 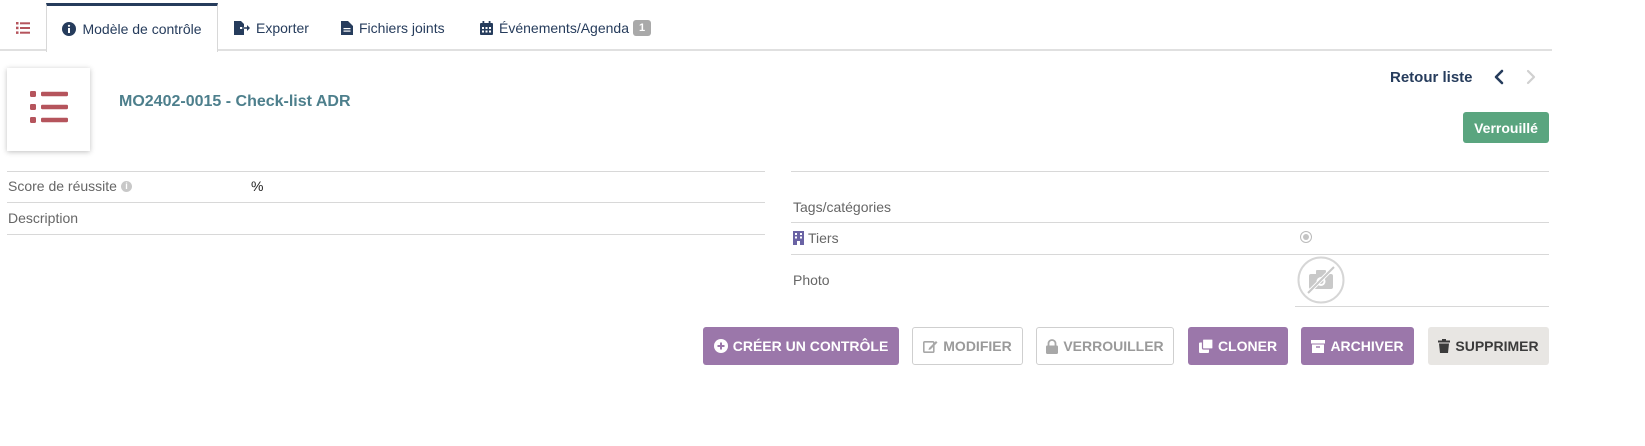 What do you see at coordinates (1444, 346) in the screenshot?
I see `trash-icon` at bounding box center [1444, 346].